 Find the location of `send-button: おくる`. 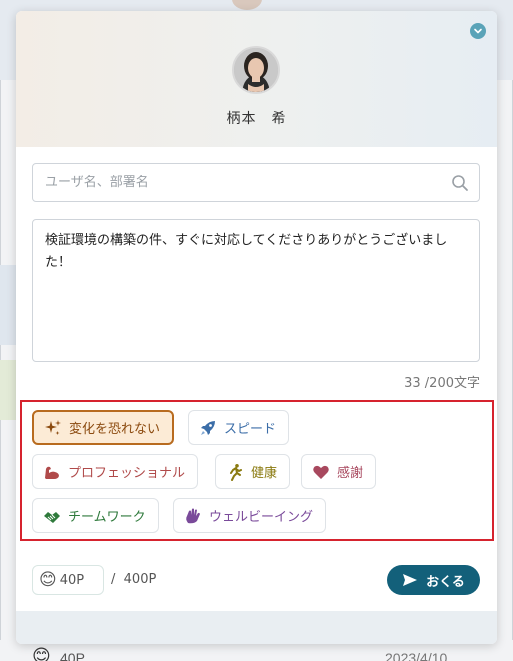

send-button: おくる is located at coordinates (433, 580).